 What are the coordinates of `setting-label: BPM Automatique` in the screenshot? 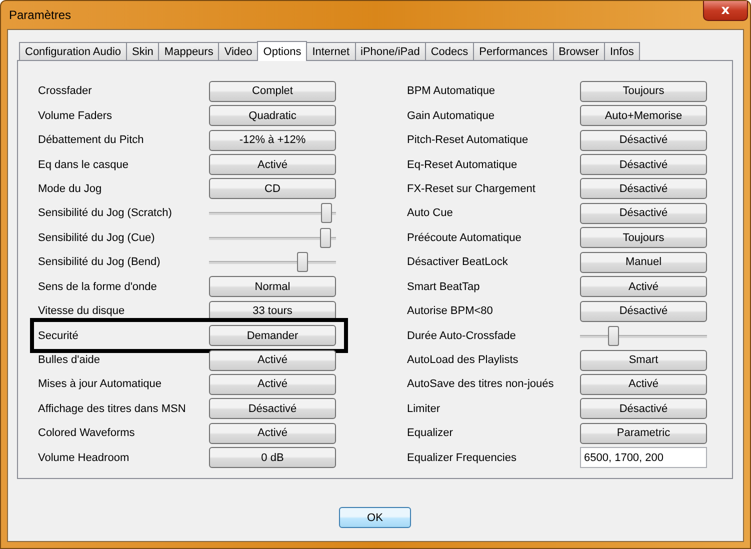 It's located at (451, 91).